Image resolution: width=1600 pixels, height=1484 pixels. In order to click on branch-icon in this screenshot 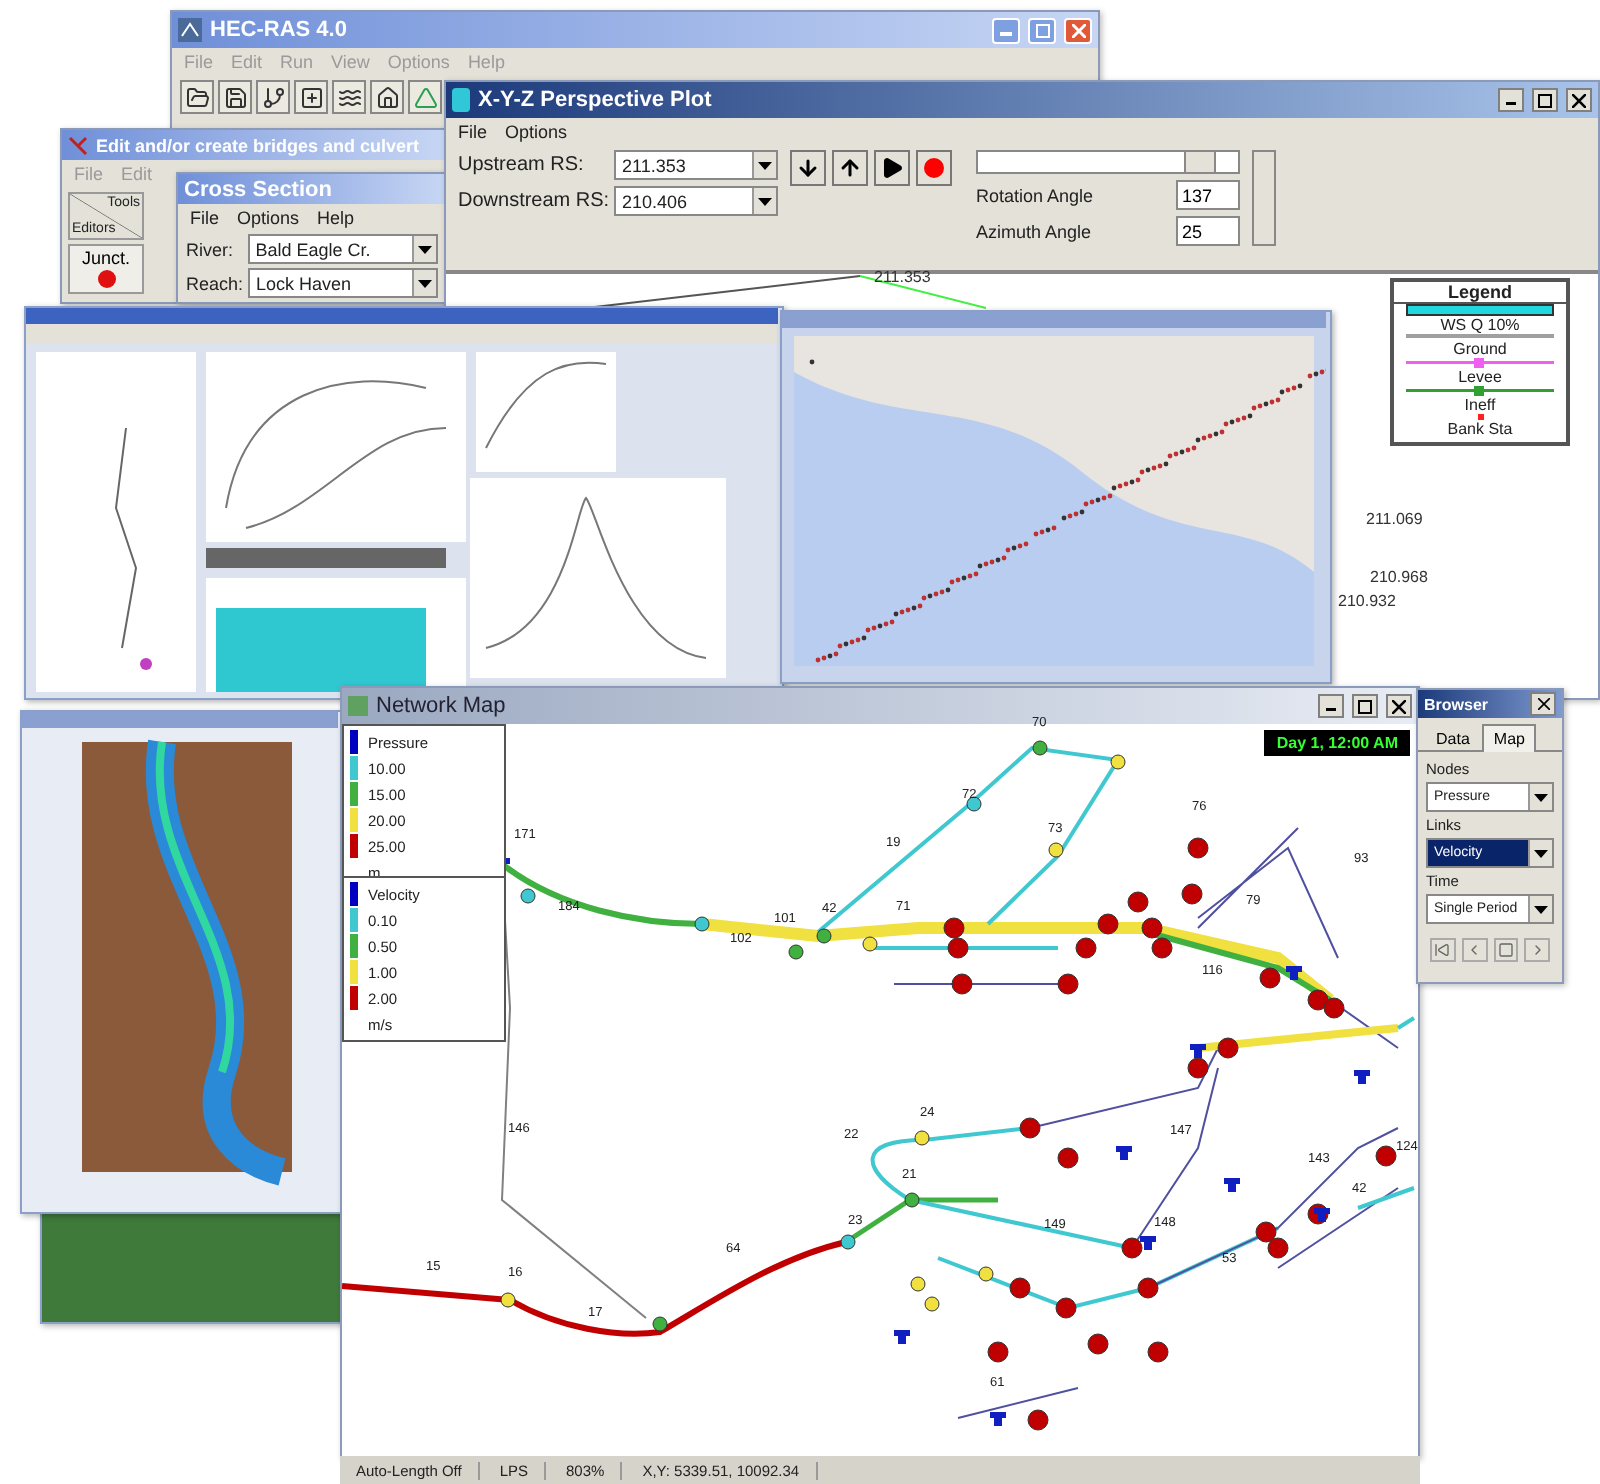, I will do `click(273, 97)`.